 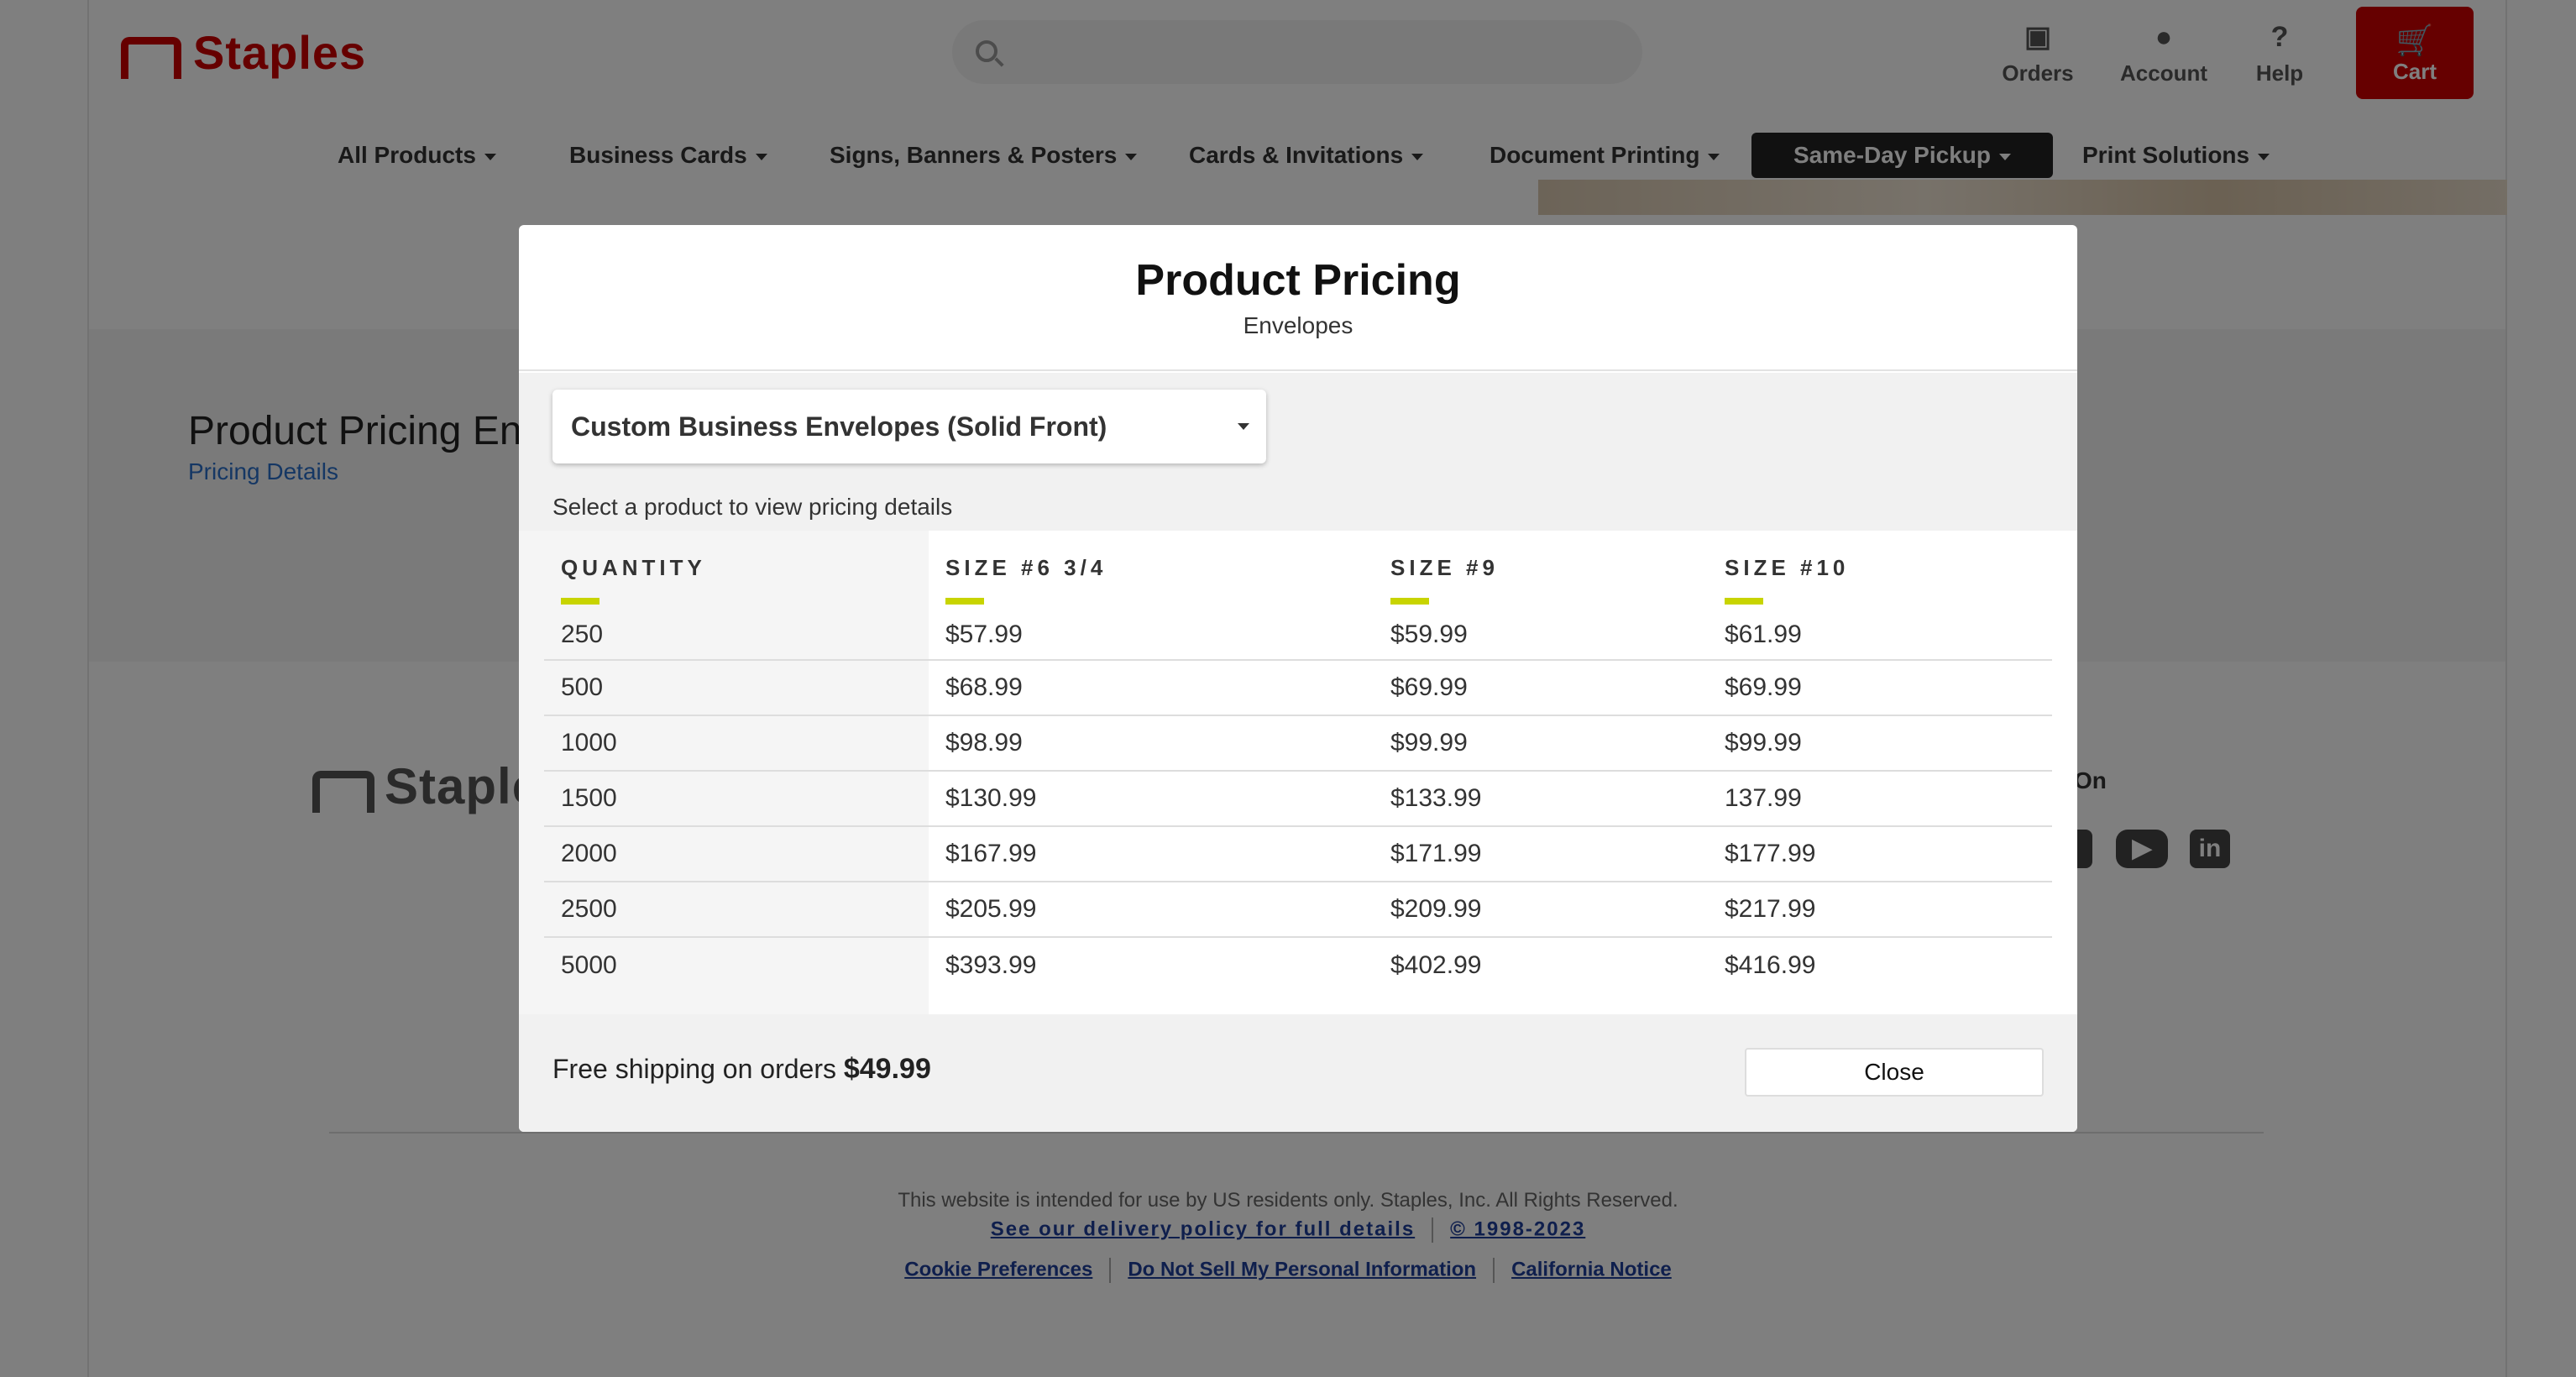 I want to click on free-shipping-note: Free shipping on orders $49.99, so click(x=741, y=1069).